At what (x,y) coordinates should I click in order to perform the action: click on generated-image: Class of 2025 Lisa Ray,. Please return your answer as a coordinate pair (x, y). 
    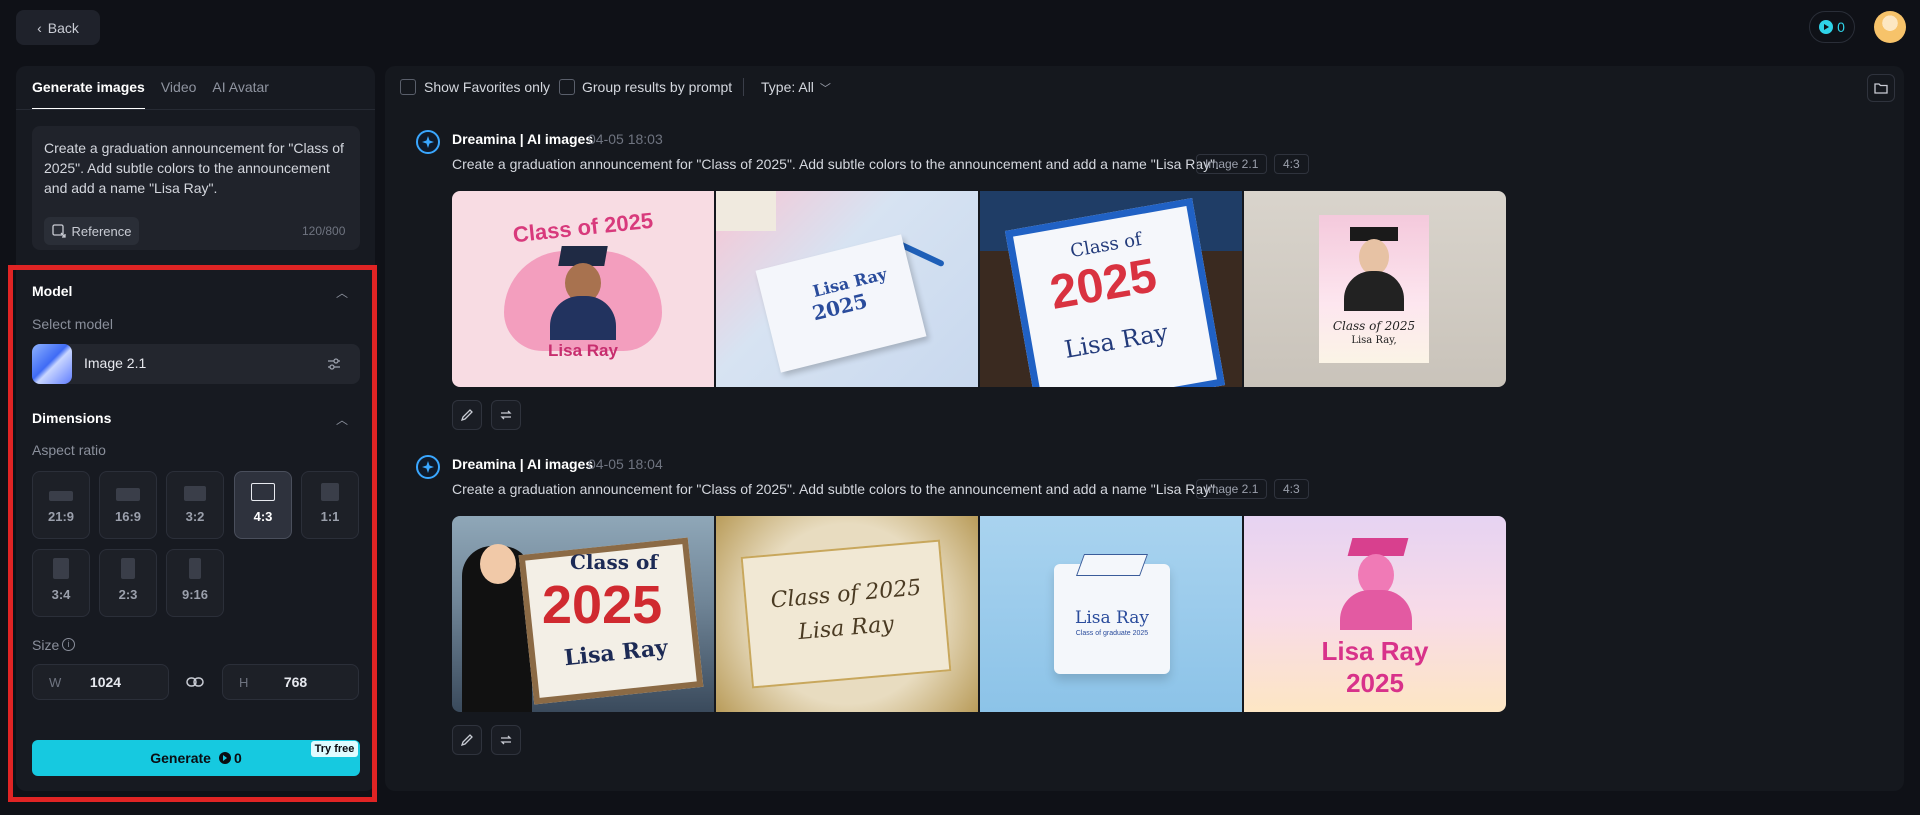
    Looking at the image, I should click on (1375, 289).